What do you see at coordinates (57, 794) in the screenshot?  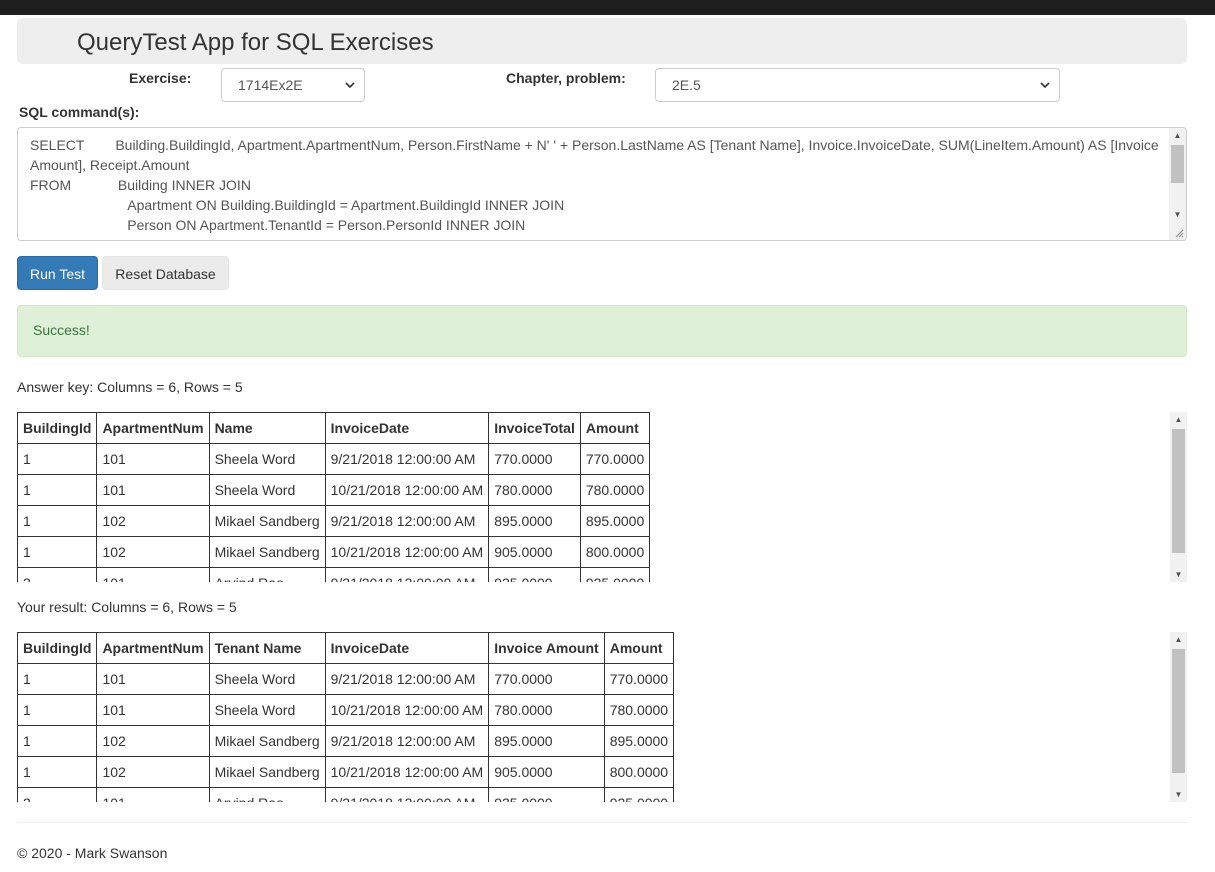 I see `table-cell: 2` at bounding box center [57, 794].